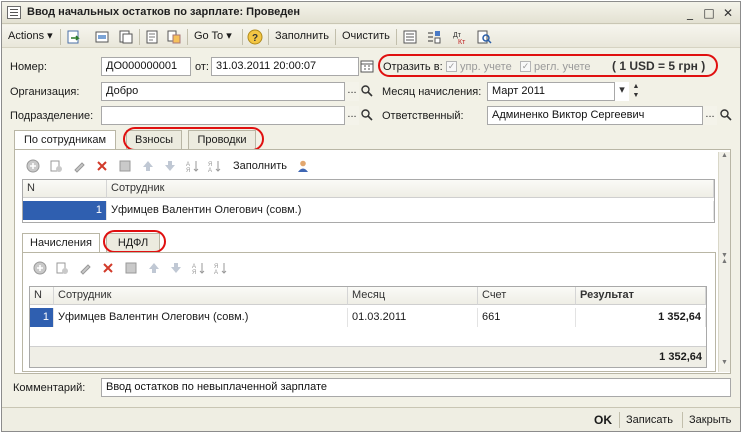 This screenshot has width=742, height=433. Describe the element at coordinates (61, 242) in the screenshot. I see `tab-accruals: Начисления` at that location.